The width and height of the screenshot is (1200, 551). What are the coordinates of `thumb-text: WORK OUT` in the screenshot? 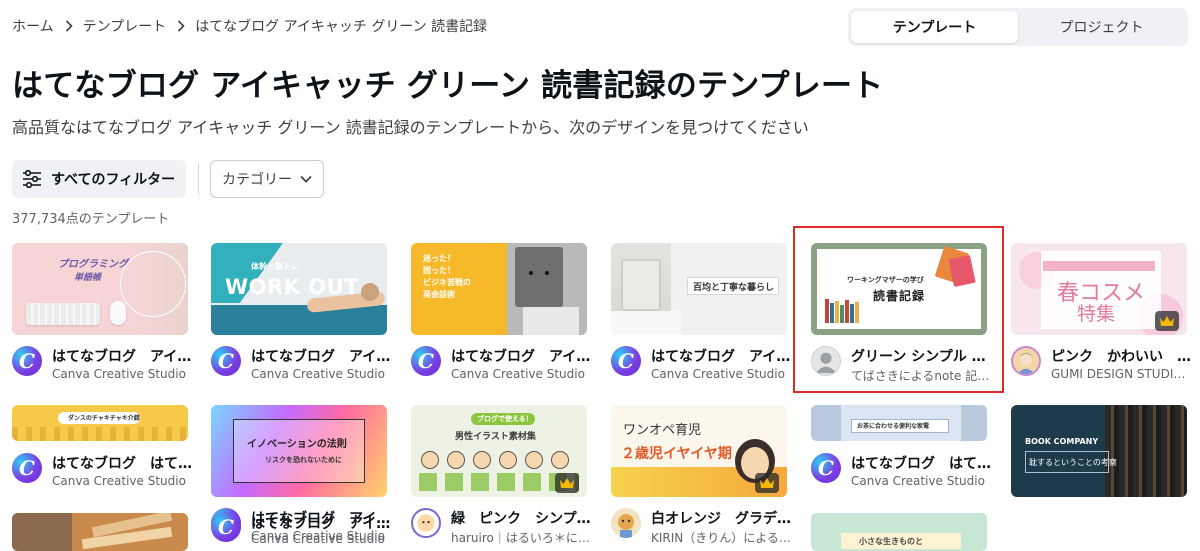 It's located at (292, 287).